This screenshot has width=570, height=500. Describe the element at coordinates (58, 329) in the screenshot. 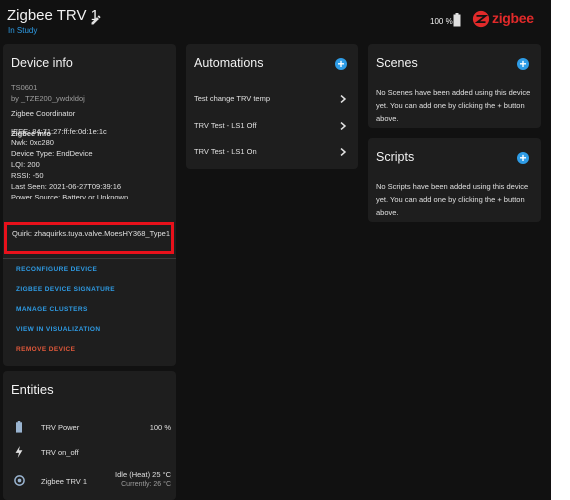

I see `view-visualization-button: VIEW IN VISUALIZATION` at that location.